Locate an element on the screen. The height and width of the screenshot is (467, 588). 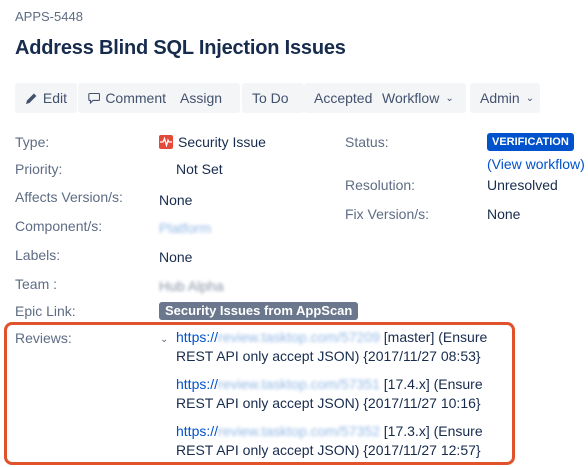
workflow-label: Workflow is located at coordinates (411, 98).